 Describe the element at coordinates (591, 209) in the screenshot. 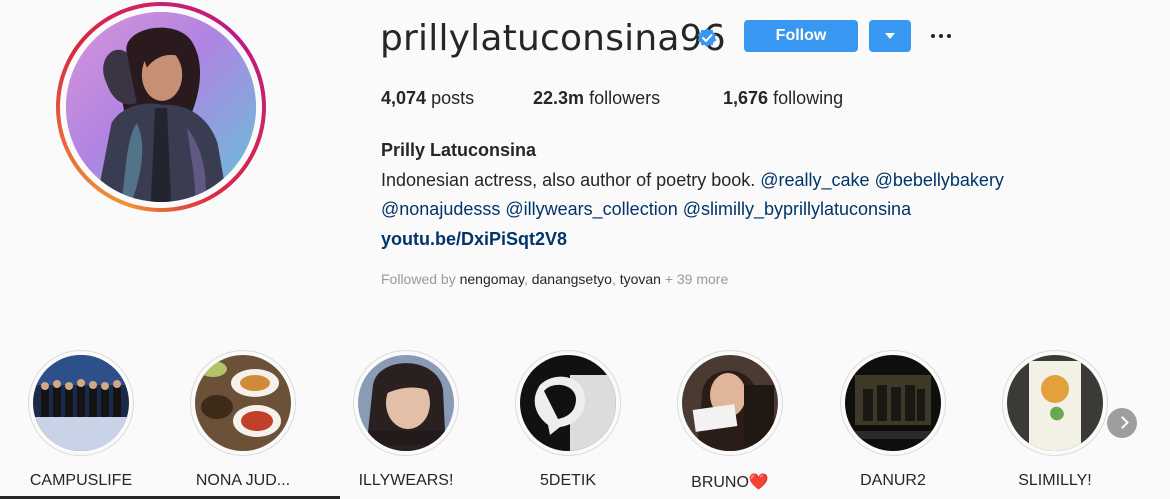

I see `mention-link: @illywears_collection` at that location.